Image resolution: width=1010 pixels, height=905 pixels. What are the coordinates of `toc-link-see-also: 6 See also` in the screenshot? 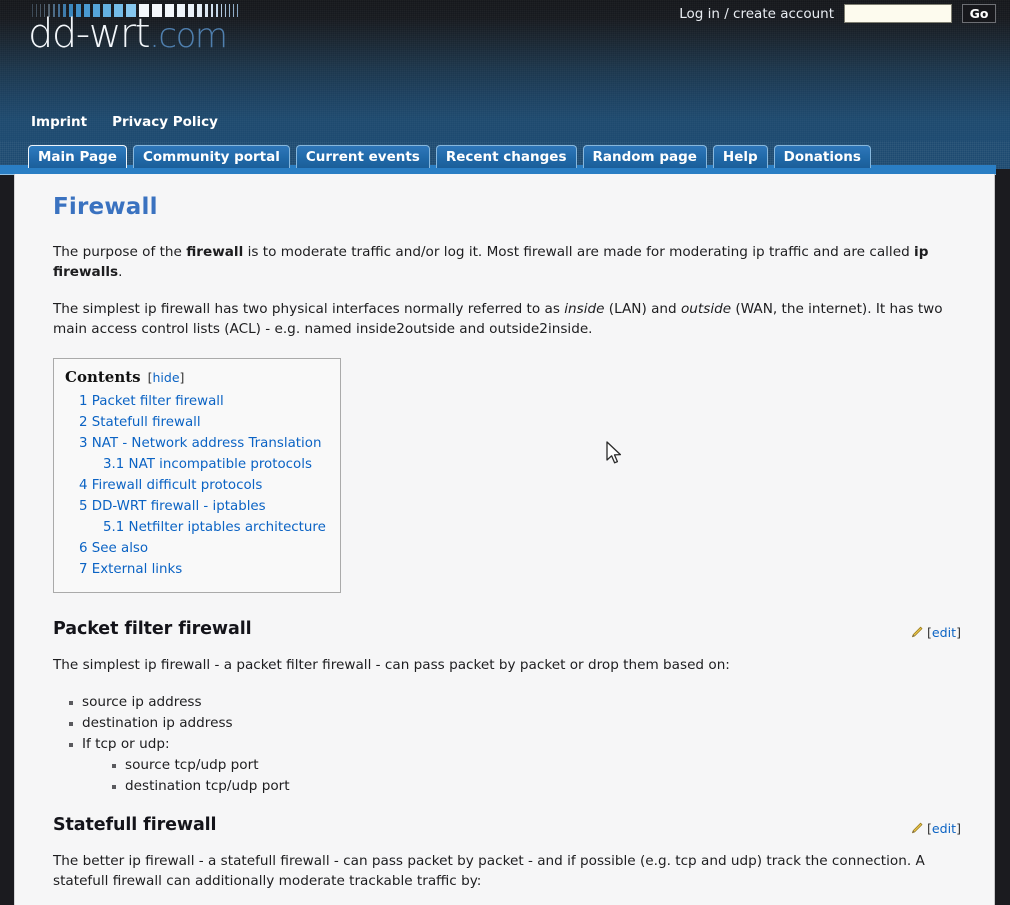 It's located at (195, 548).